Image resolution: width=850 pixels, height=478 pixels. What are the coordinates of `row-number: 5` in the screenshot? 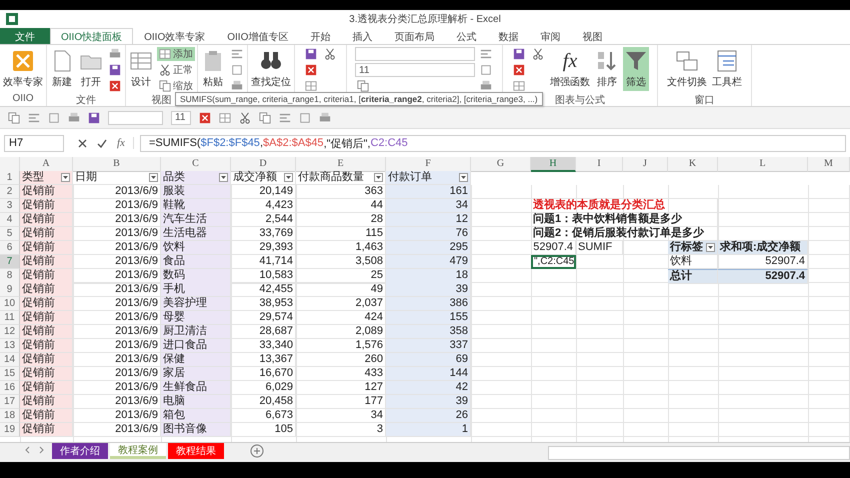 It's located at (10, 234).